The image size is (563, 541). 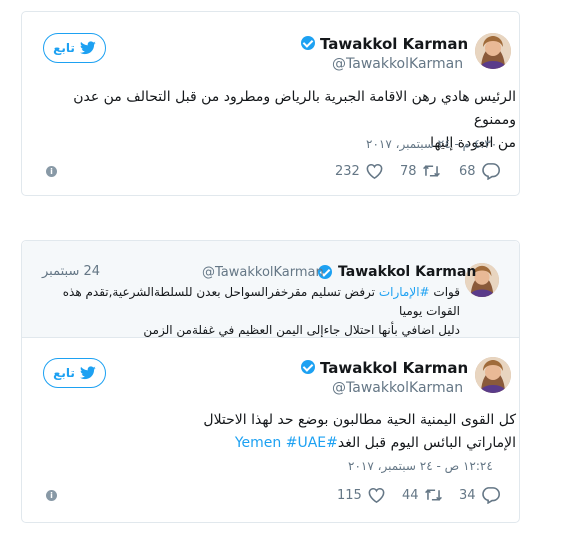 I want to click on reply-count: 68, so click(x=467, y=171).